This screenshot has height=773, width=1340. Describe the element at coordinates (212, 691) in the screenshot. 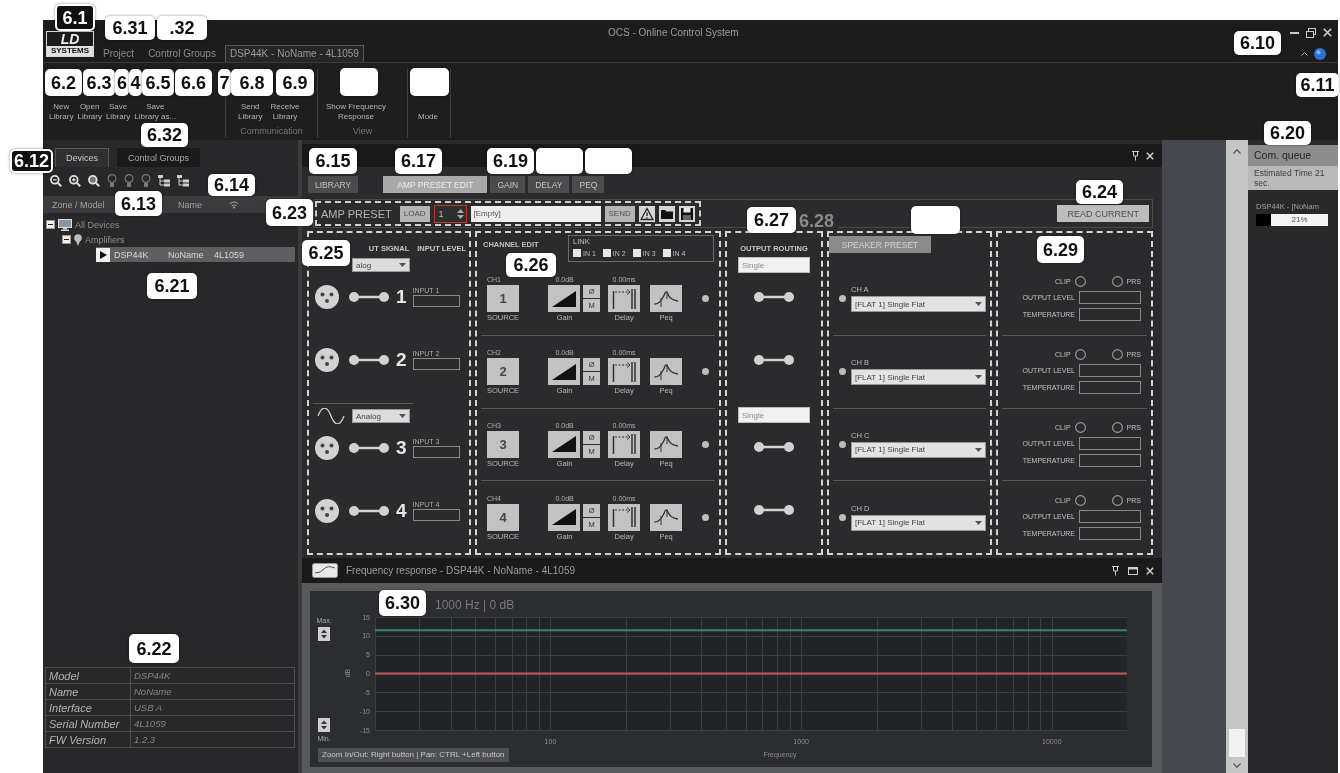

I see `property-value: NoName` at that location.